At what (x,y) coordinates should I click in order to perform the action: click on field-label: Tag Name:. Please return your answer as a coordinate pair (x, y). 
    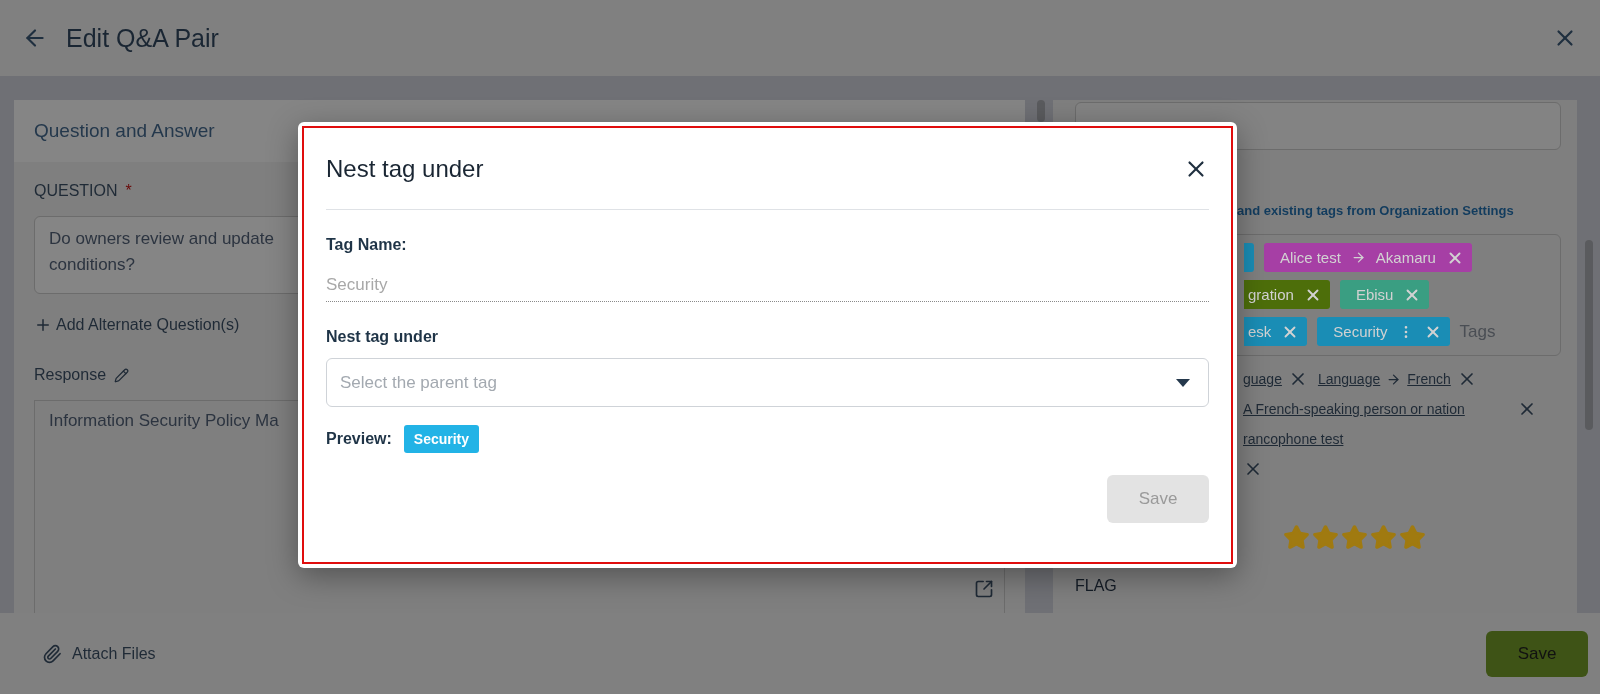
    Looking at the image, I should click on (367, 245).